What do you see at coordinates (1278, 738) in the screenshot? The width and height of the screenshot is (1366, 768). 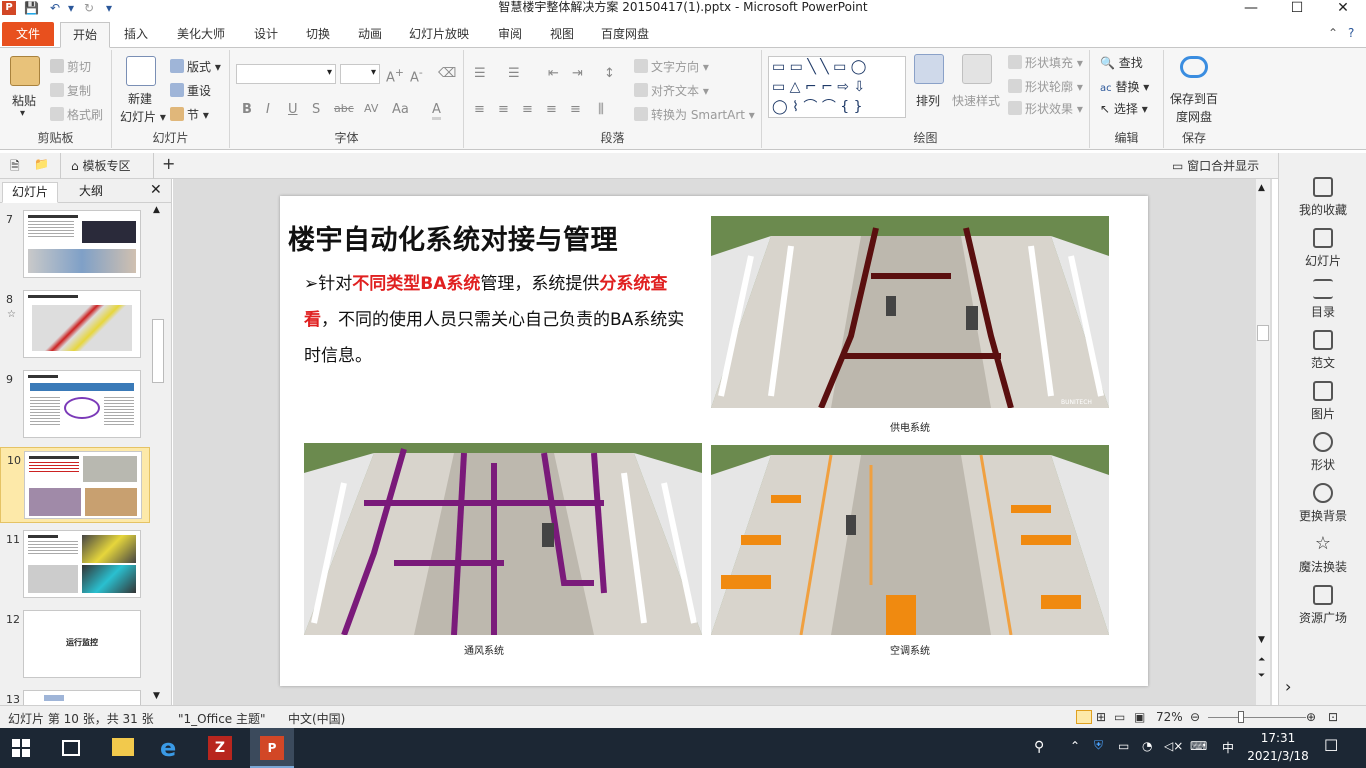 I see `clock-time: 17:31` at bounding box center [1278, 738].